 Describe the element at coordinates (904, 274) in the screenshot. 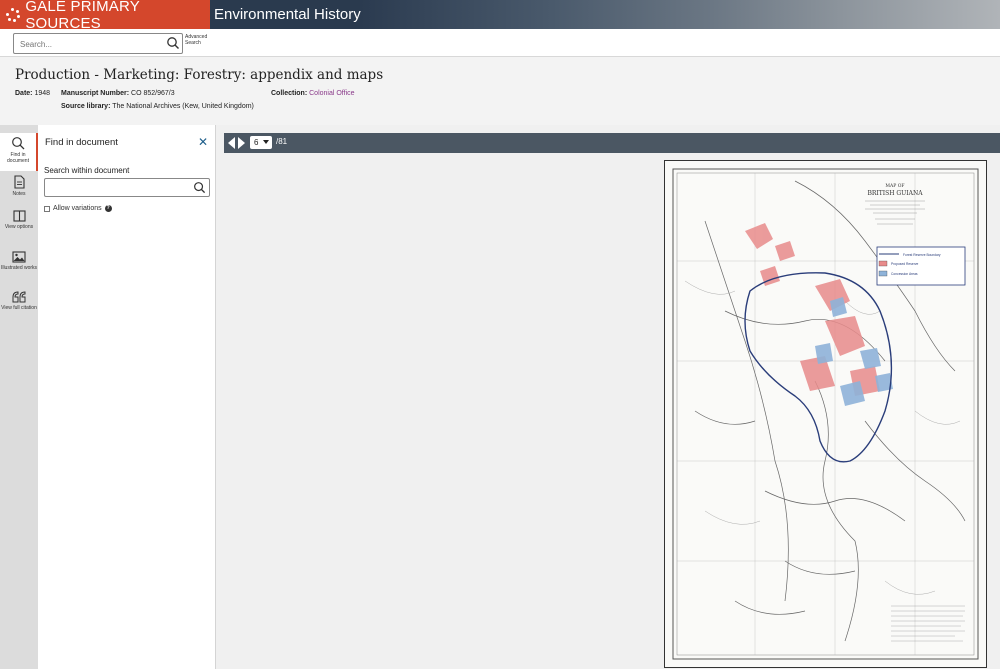

I see `legend-concession: Concession Areas` at that location.